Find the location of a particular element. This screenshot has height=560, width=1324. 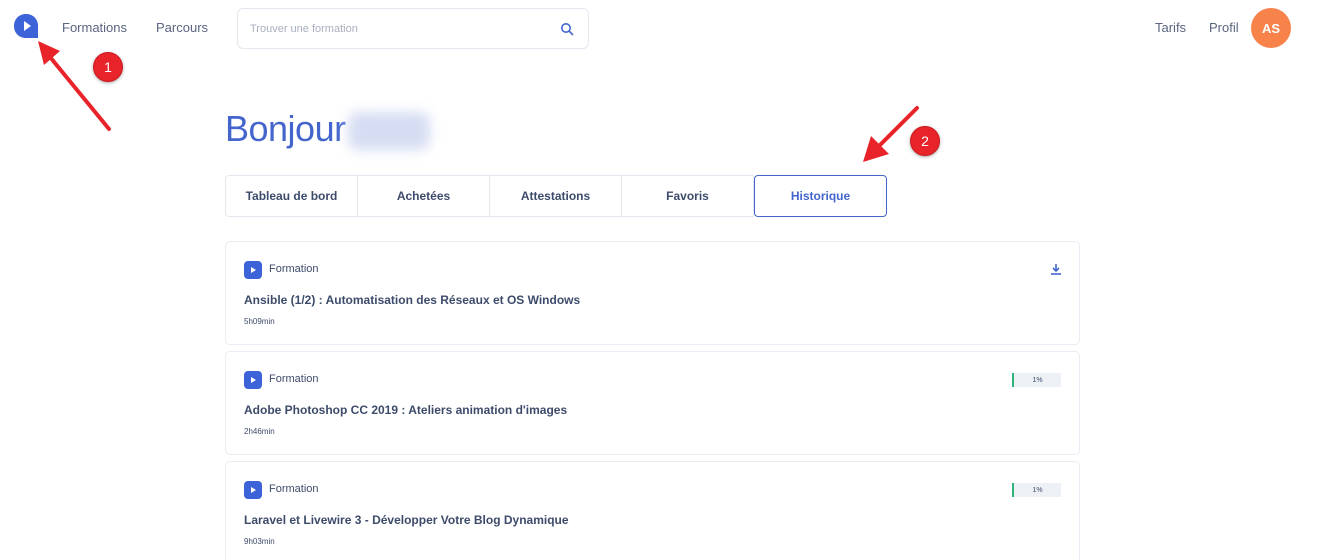

tab-achetees: Achetées is located at coordinates (423, 196).